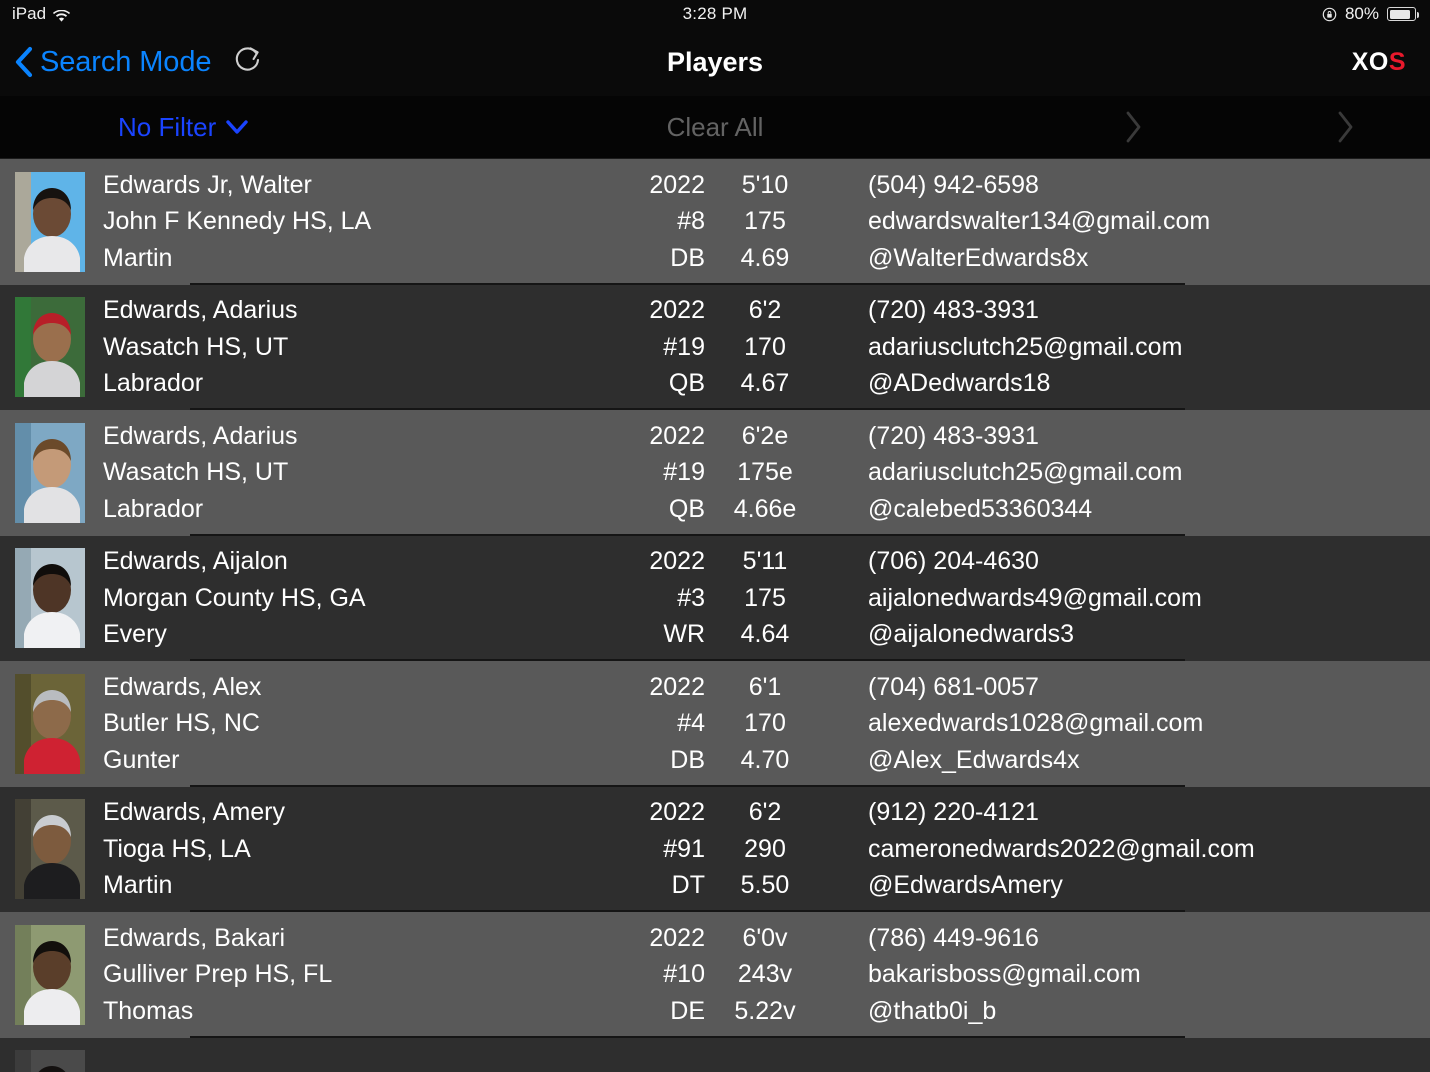  I want to click on battery-icon, so click(1403, 14).